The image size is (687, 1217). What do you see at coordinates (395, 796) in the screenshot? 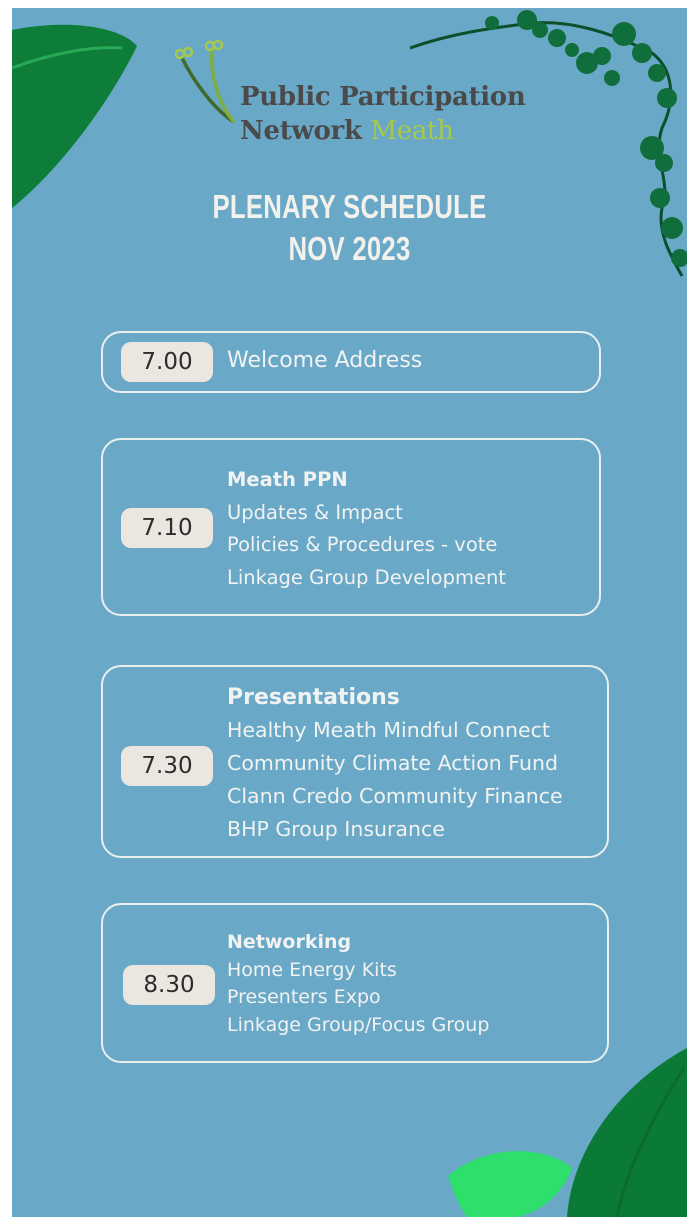
I see `schedule-line: Clann Credo Community Finance` at bounding box center [395, 796].